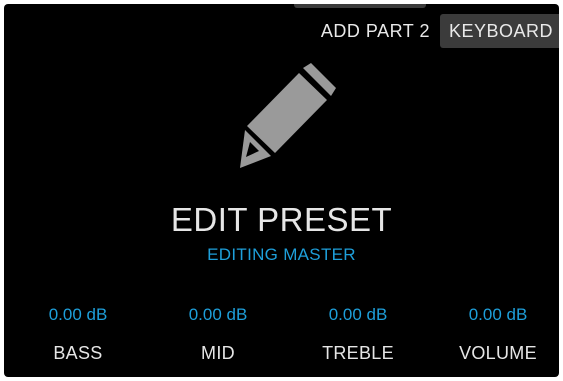  I want to click on knob-label: BASS, so click(78, 353).